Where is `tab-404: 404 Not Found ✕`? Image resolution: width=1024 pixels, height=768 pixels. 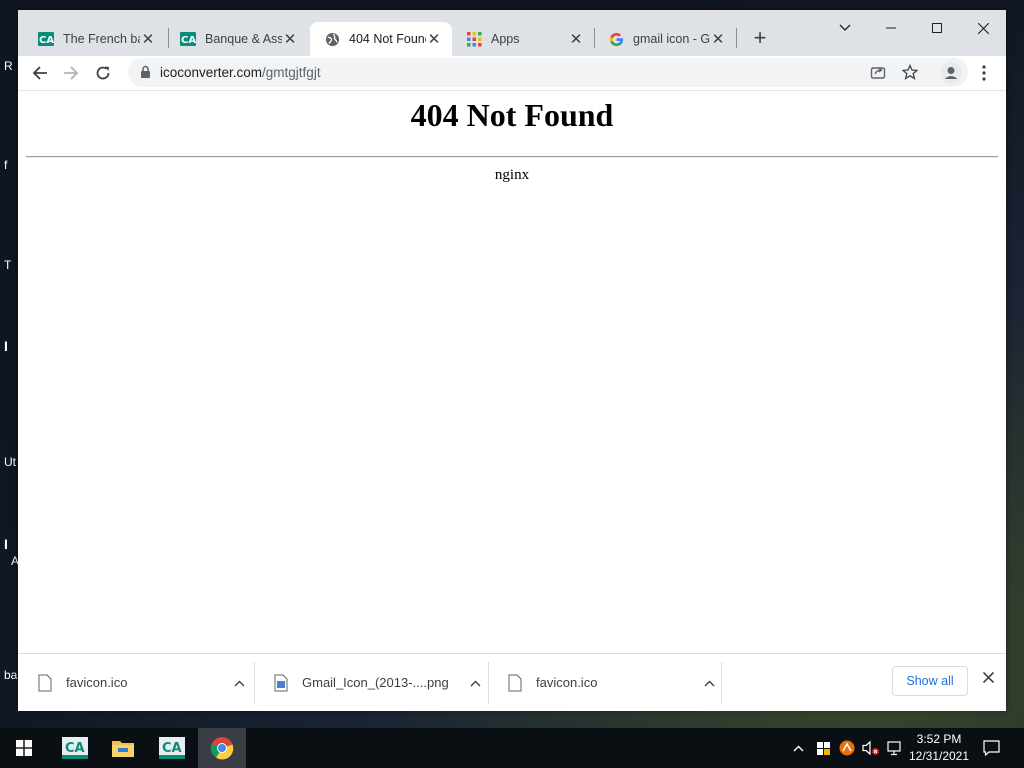 tab-404: 404 Not Found ✕ is located at coordinates (381, 39).